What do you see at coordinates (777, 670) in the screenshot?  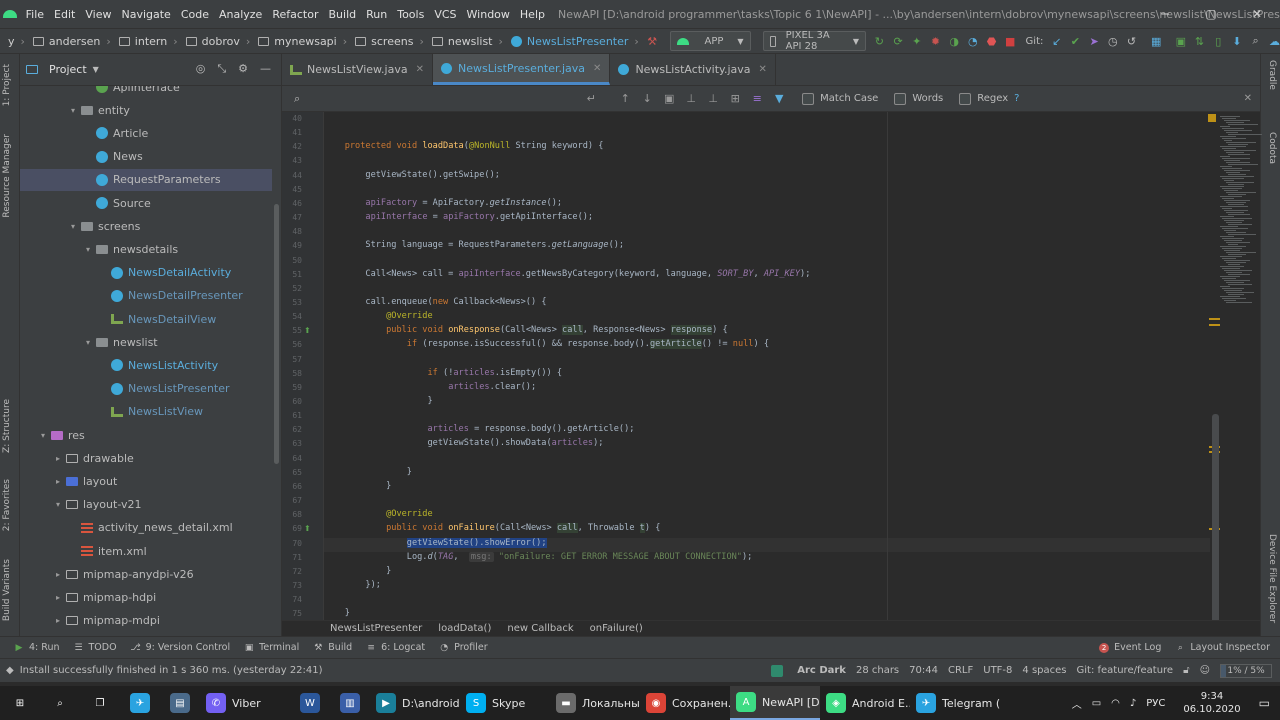 I see `codota-status-icon` at bounding box center [777, 670].